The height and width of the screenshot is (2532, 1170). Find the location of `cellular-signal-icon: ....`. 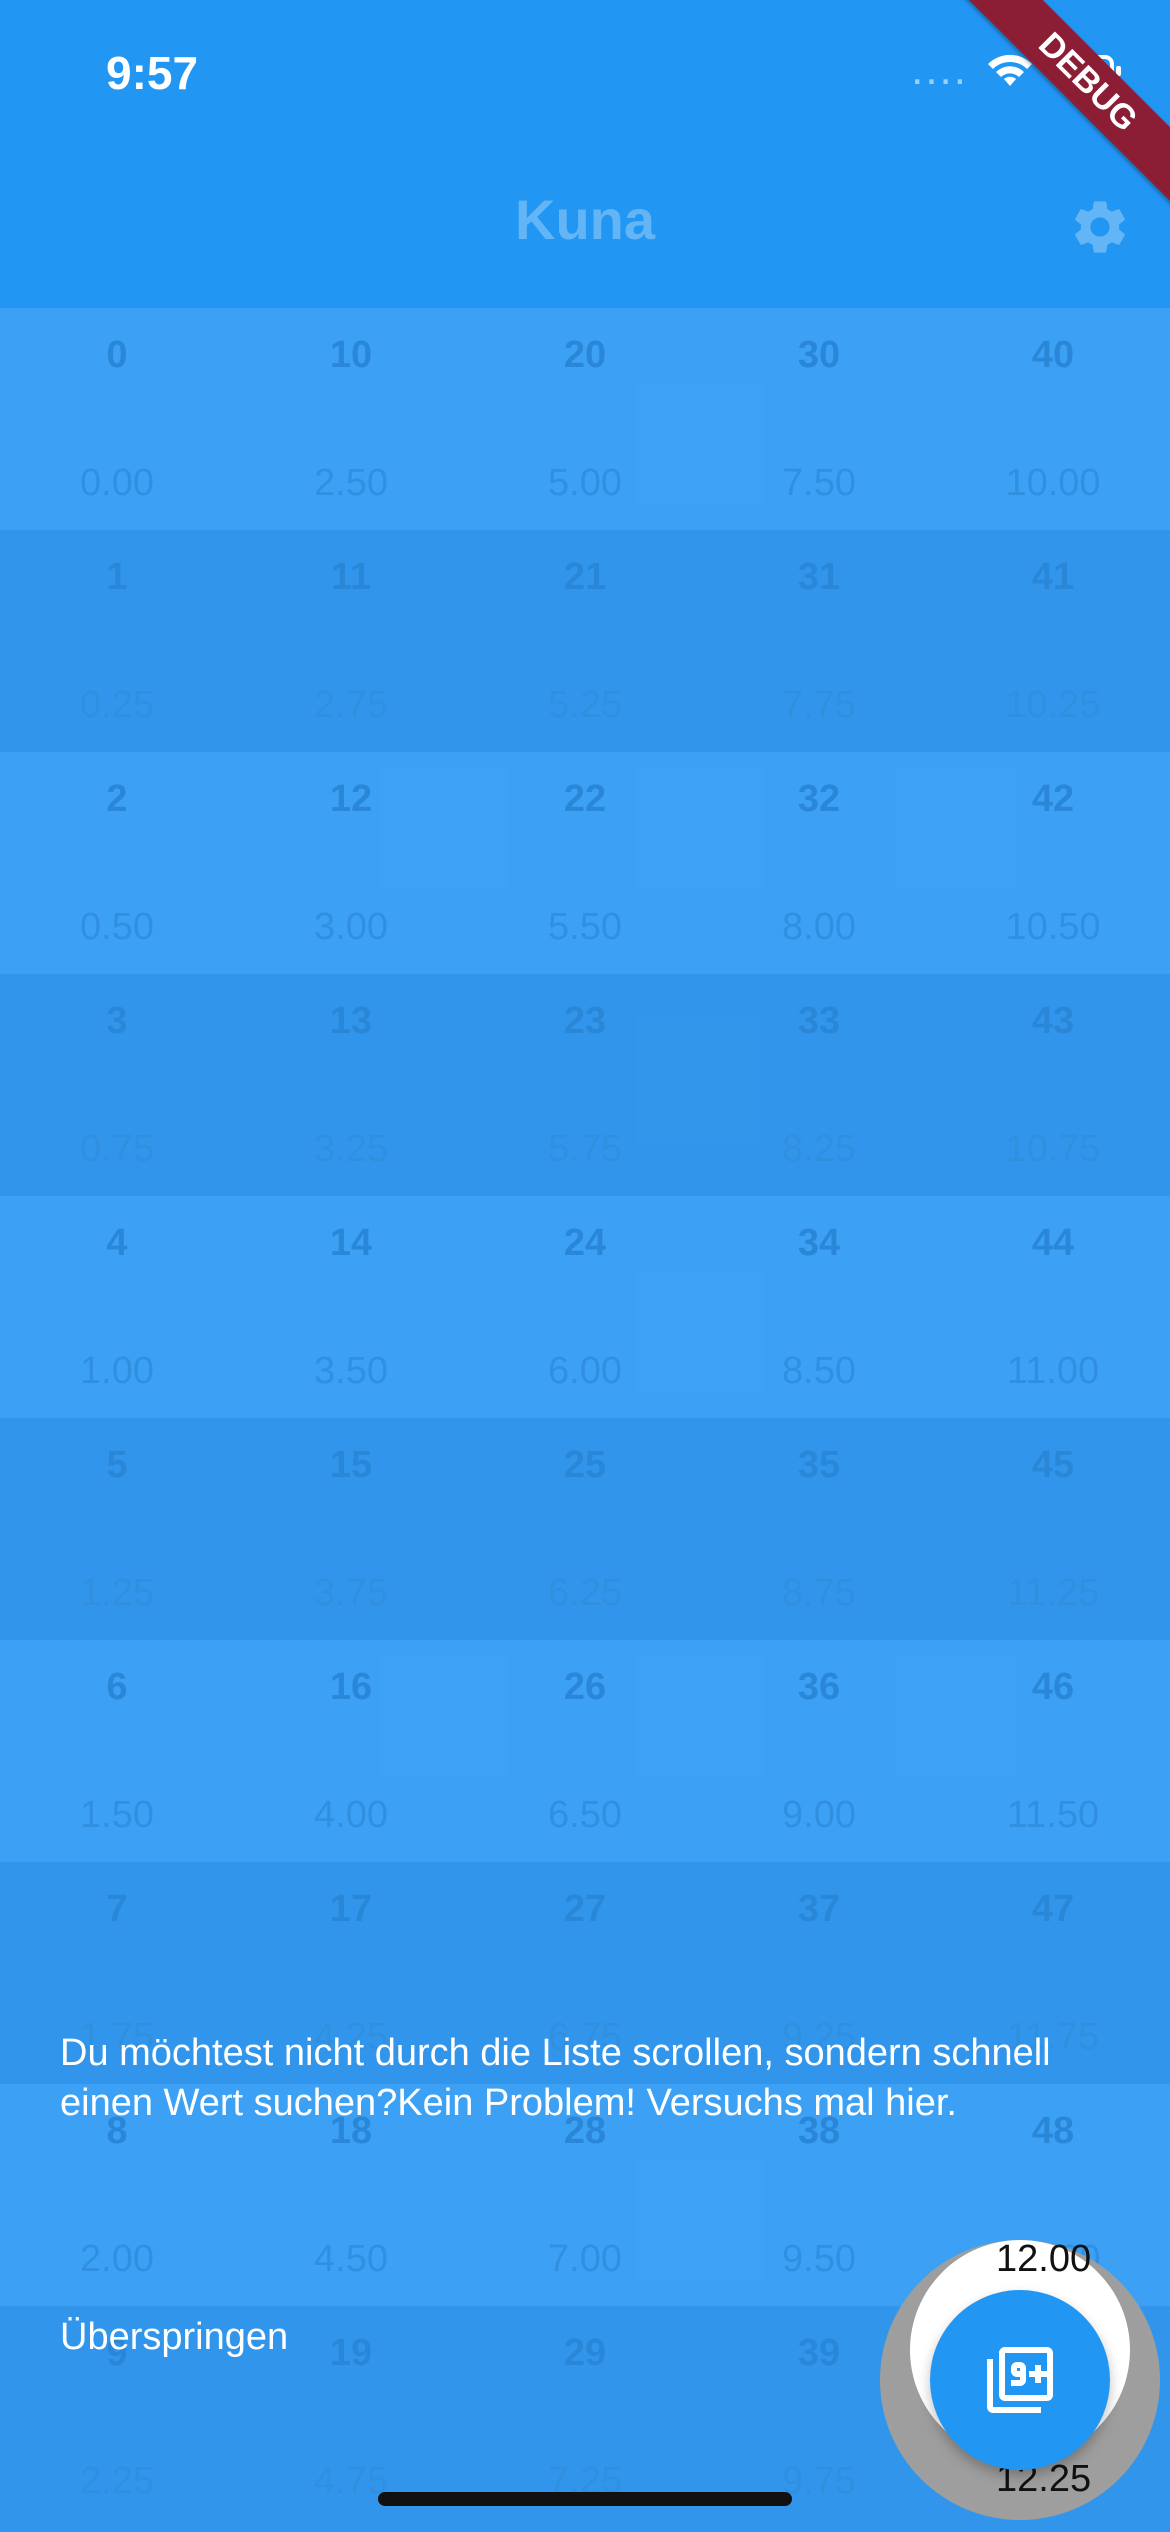

cellular-signal-icon: .... is located at coordinates (939, 69).